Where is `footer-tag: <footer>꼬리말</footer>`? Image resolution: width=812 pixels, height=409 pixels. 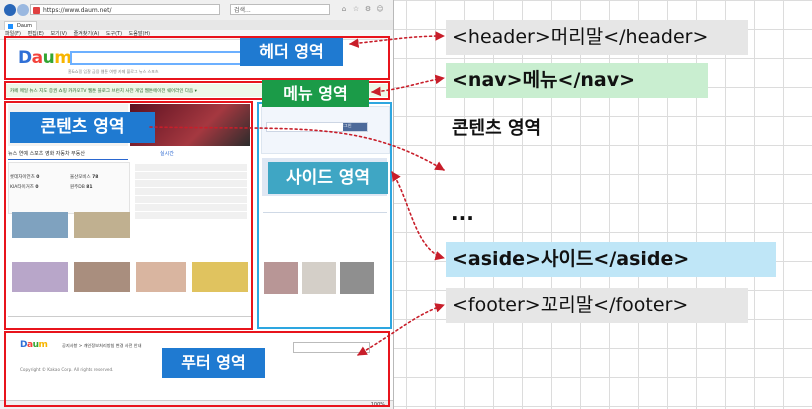
footer-tag: <footer>꼬리말</footer> is located at coordinates (597, 305).